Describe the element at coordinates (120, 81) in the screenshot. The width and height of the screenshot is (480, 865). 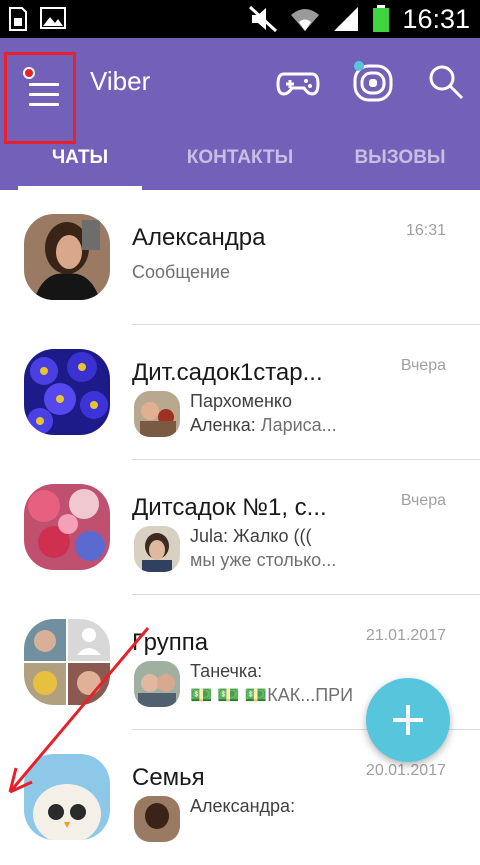
I see `app-title: Viber` at that location.